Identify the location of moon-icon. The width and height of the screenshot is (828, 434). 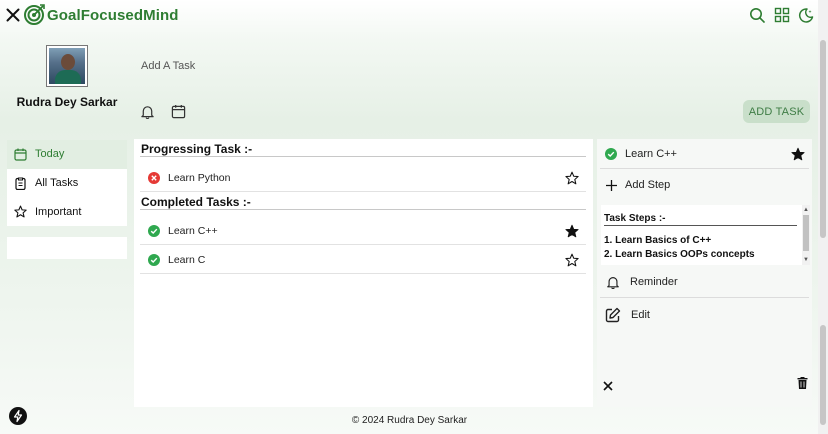
(806, 15).